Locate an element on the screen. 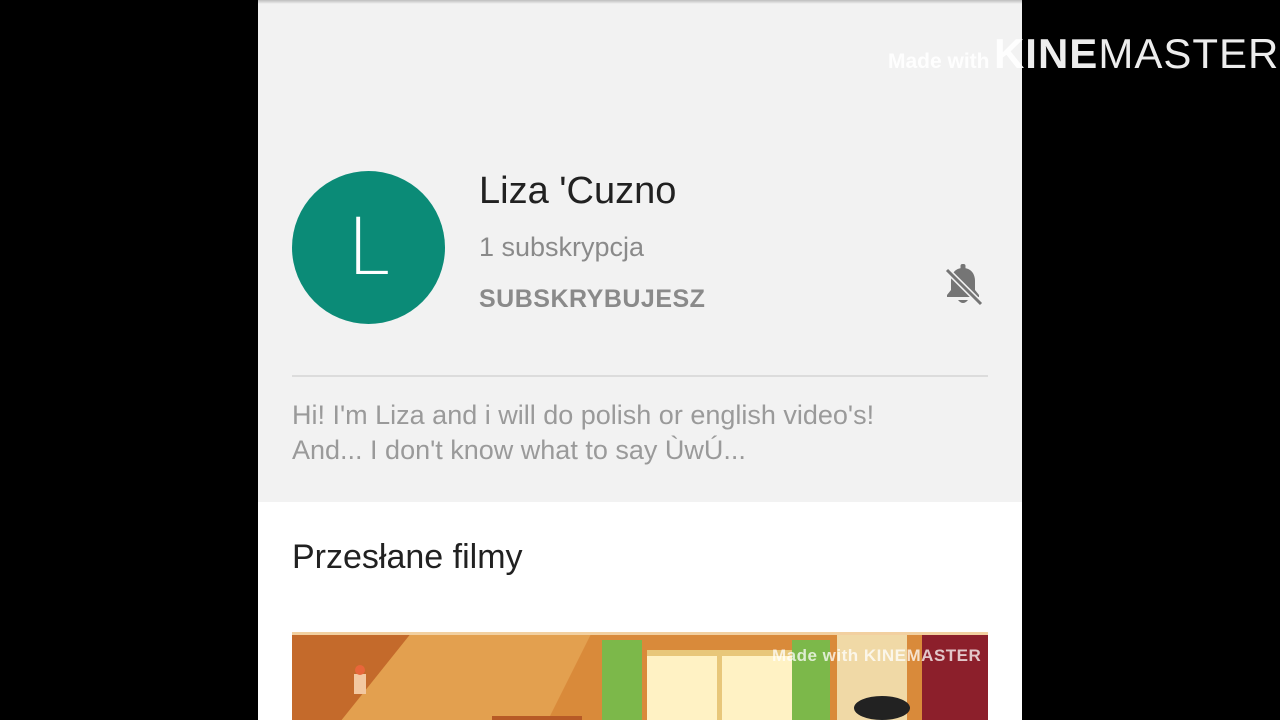 The image size is (1280, 720). avatar: L is located at coordinates (368, 247).